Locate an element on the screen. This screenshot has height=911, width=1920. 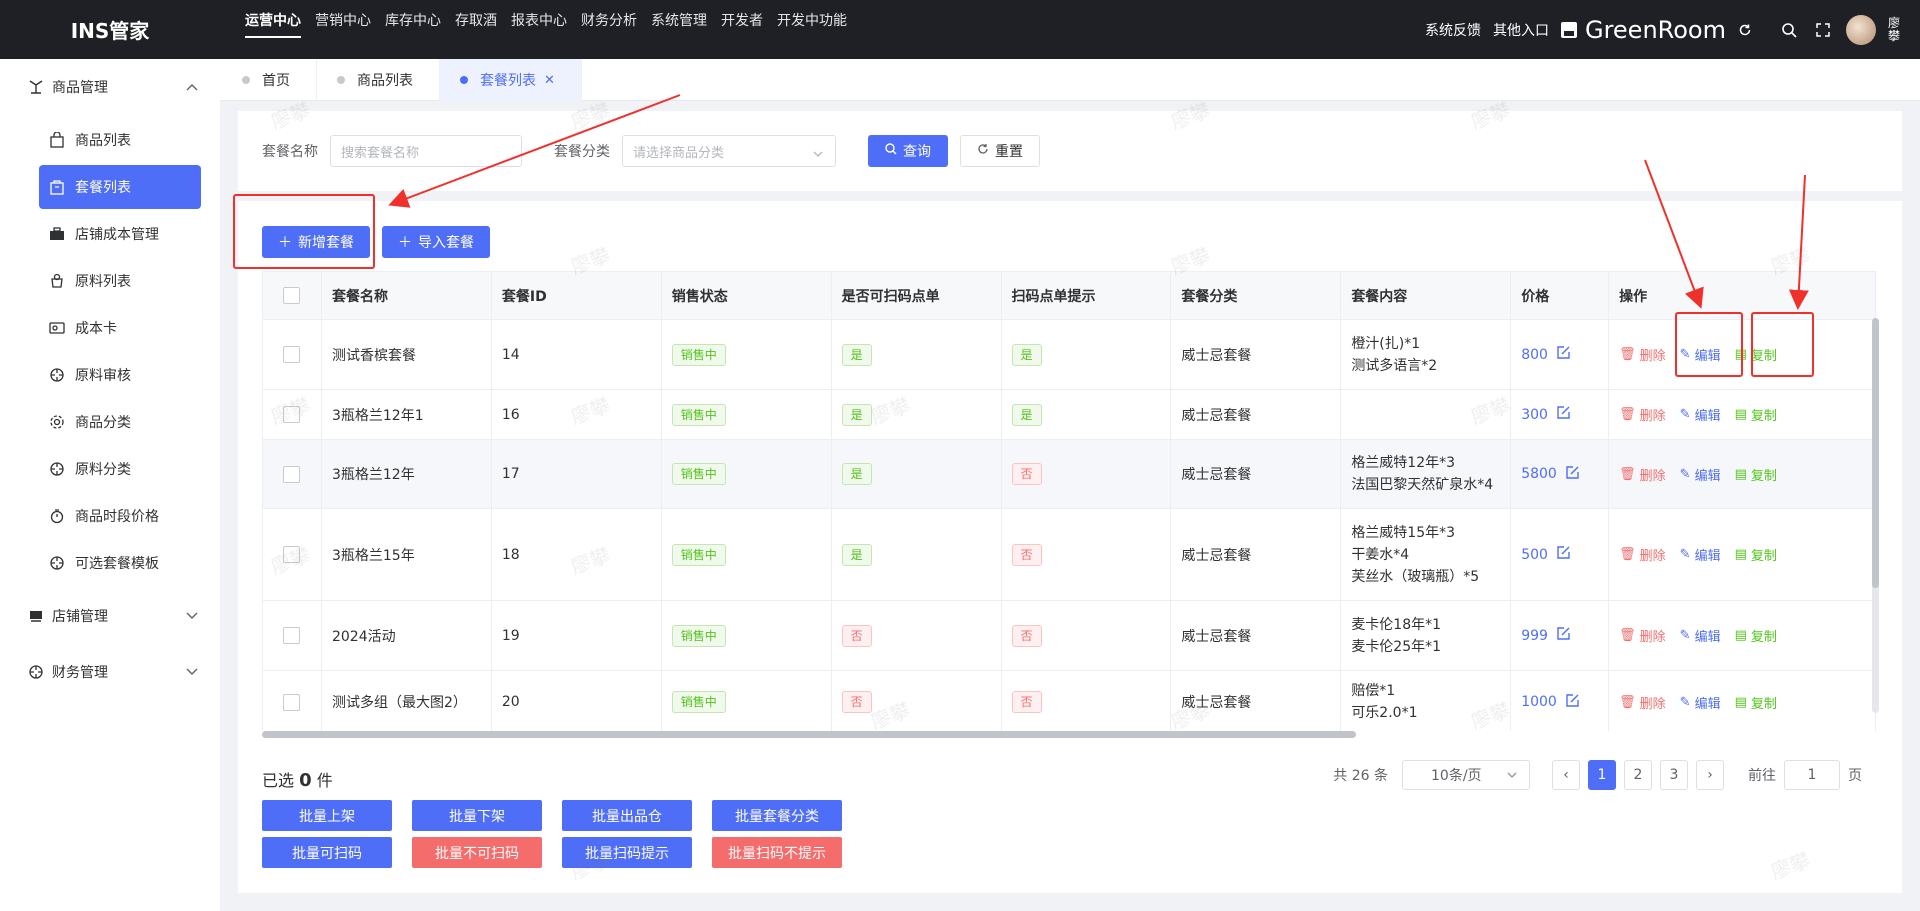
bulk-hint-enable-button: 批量扫码提示 is located at coordinates (627, 852).